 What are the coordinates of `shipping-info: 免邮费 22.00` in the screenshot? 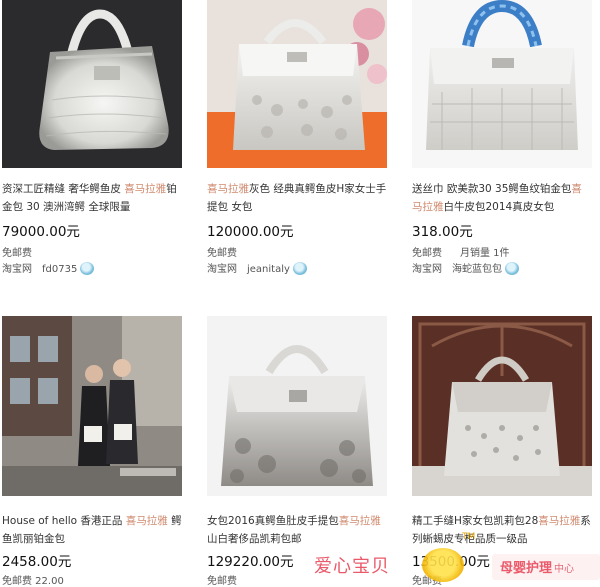 It's located at (33, 581).